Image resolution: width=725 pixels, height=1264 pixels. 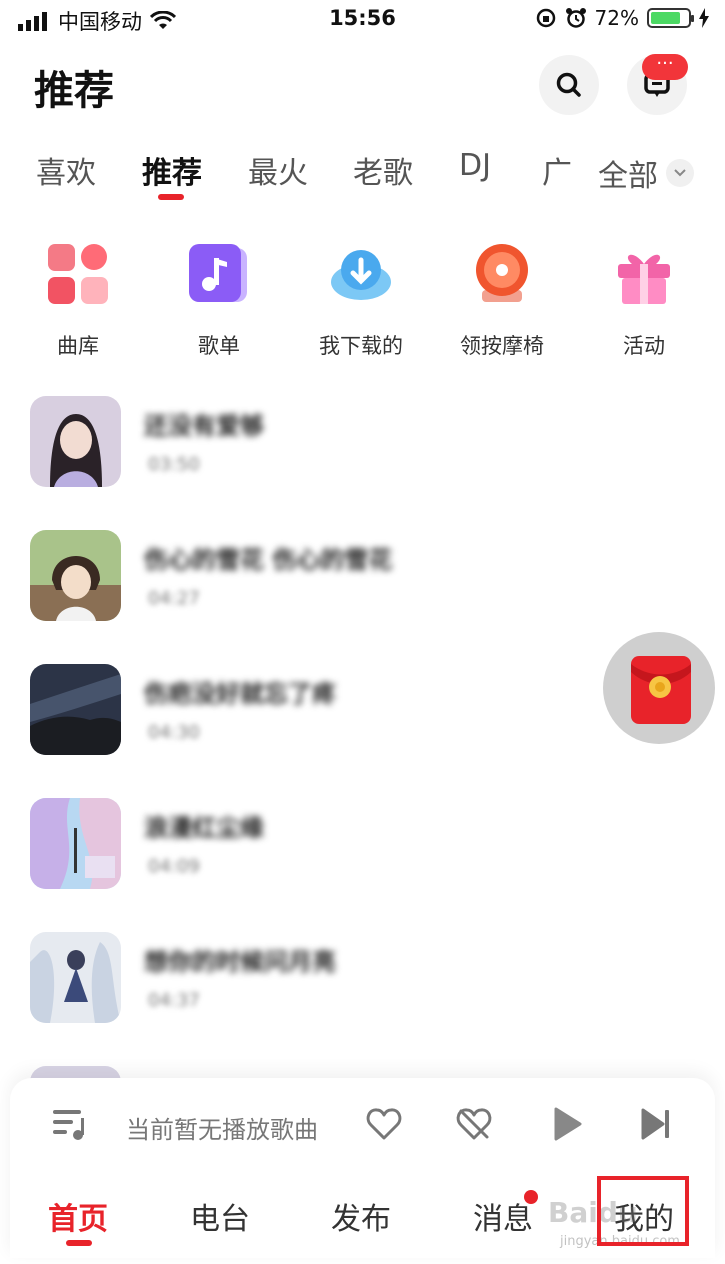 What do you see at coordinates (475, 165) in the screenshot?
I see `tab-dj: DJ` at bounding box center [475, 165].